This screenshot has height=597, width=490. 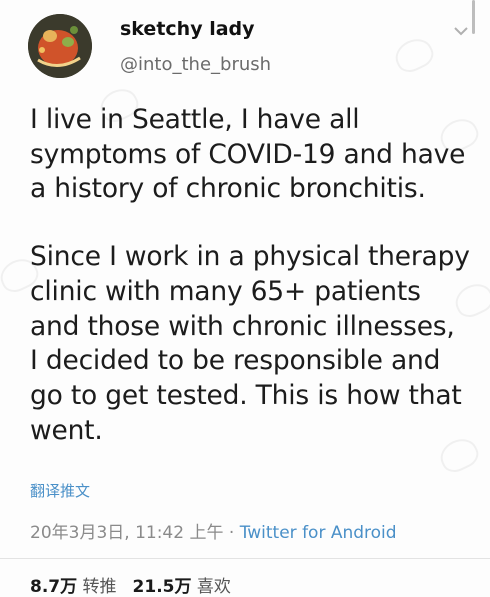 I want to click on scrollbar, so click(x=473, y=17).